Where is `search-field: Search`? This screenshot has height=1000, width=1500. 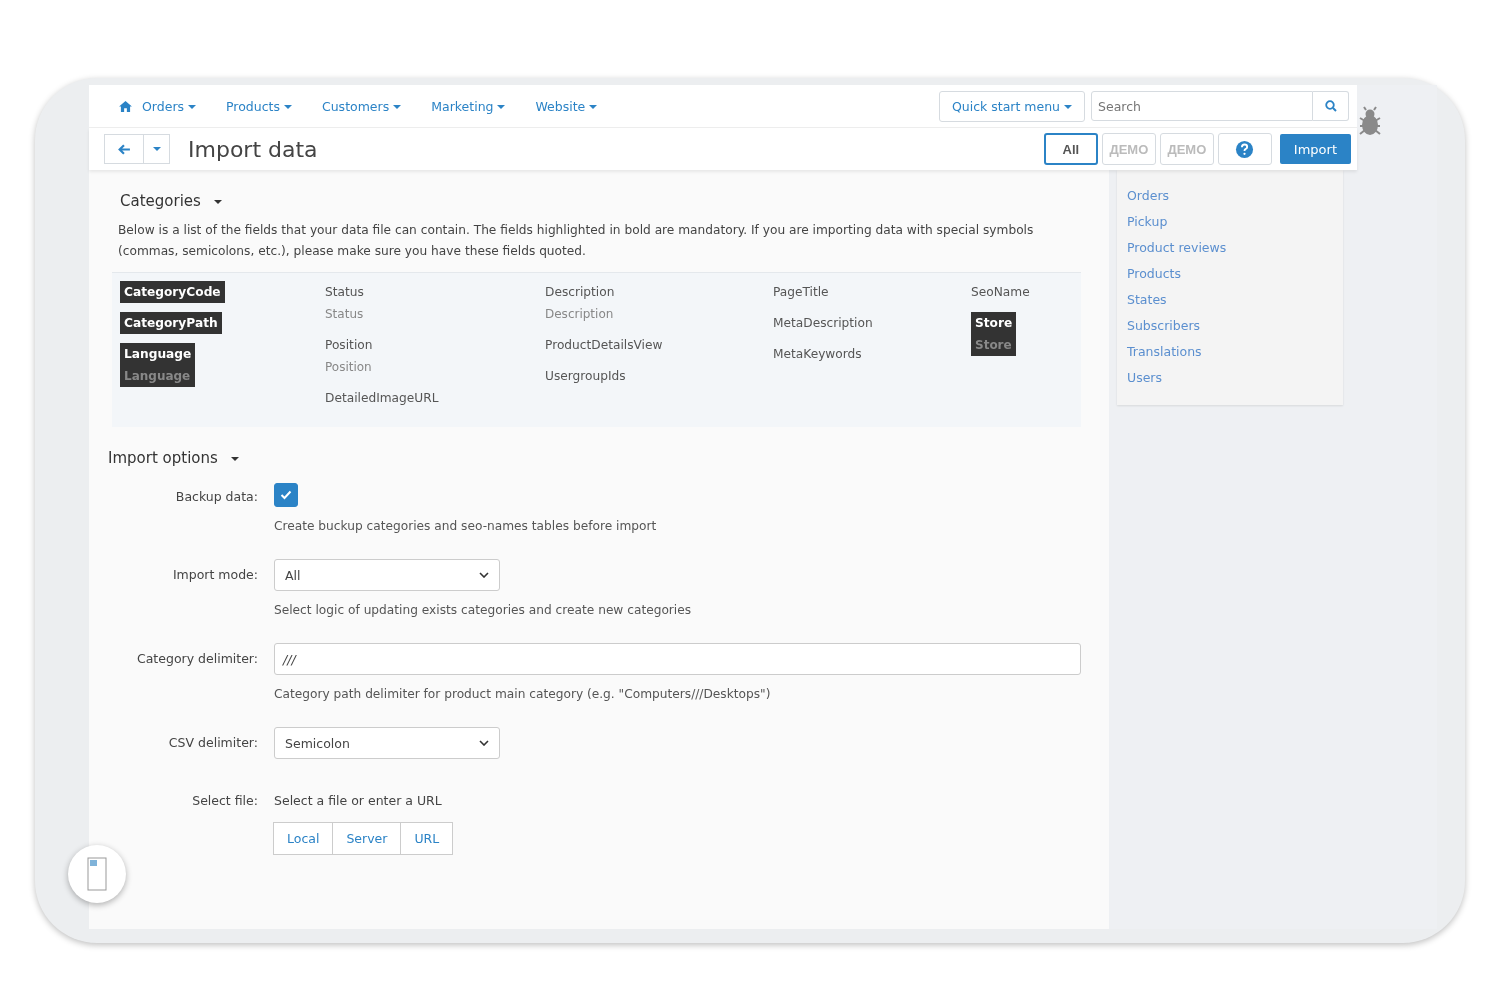 search-field: Search is located at coordinates (1202, 106).